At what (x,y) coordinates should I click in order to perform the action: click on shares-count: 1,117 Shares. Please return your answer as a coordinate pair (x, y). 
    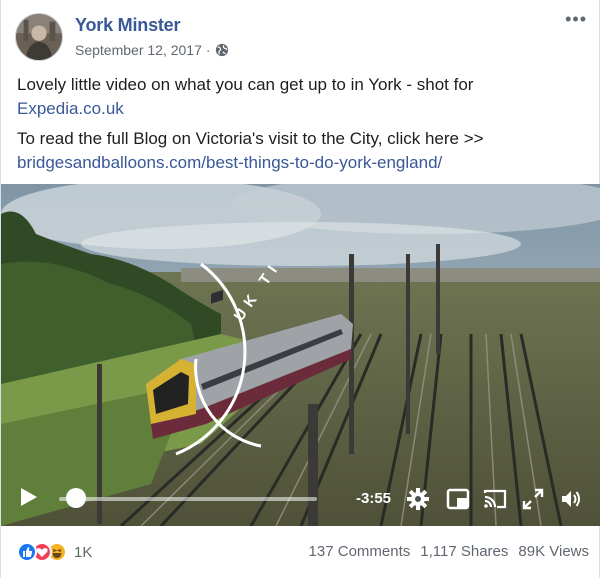
    Looking at the image, I should click on (464, 551).